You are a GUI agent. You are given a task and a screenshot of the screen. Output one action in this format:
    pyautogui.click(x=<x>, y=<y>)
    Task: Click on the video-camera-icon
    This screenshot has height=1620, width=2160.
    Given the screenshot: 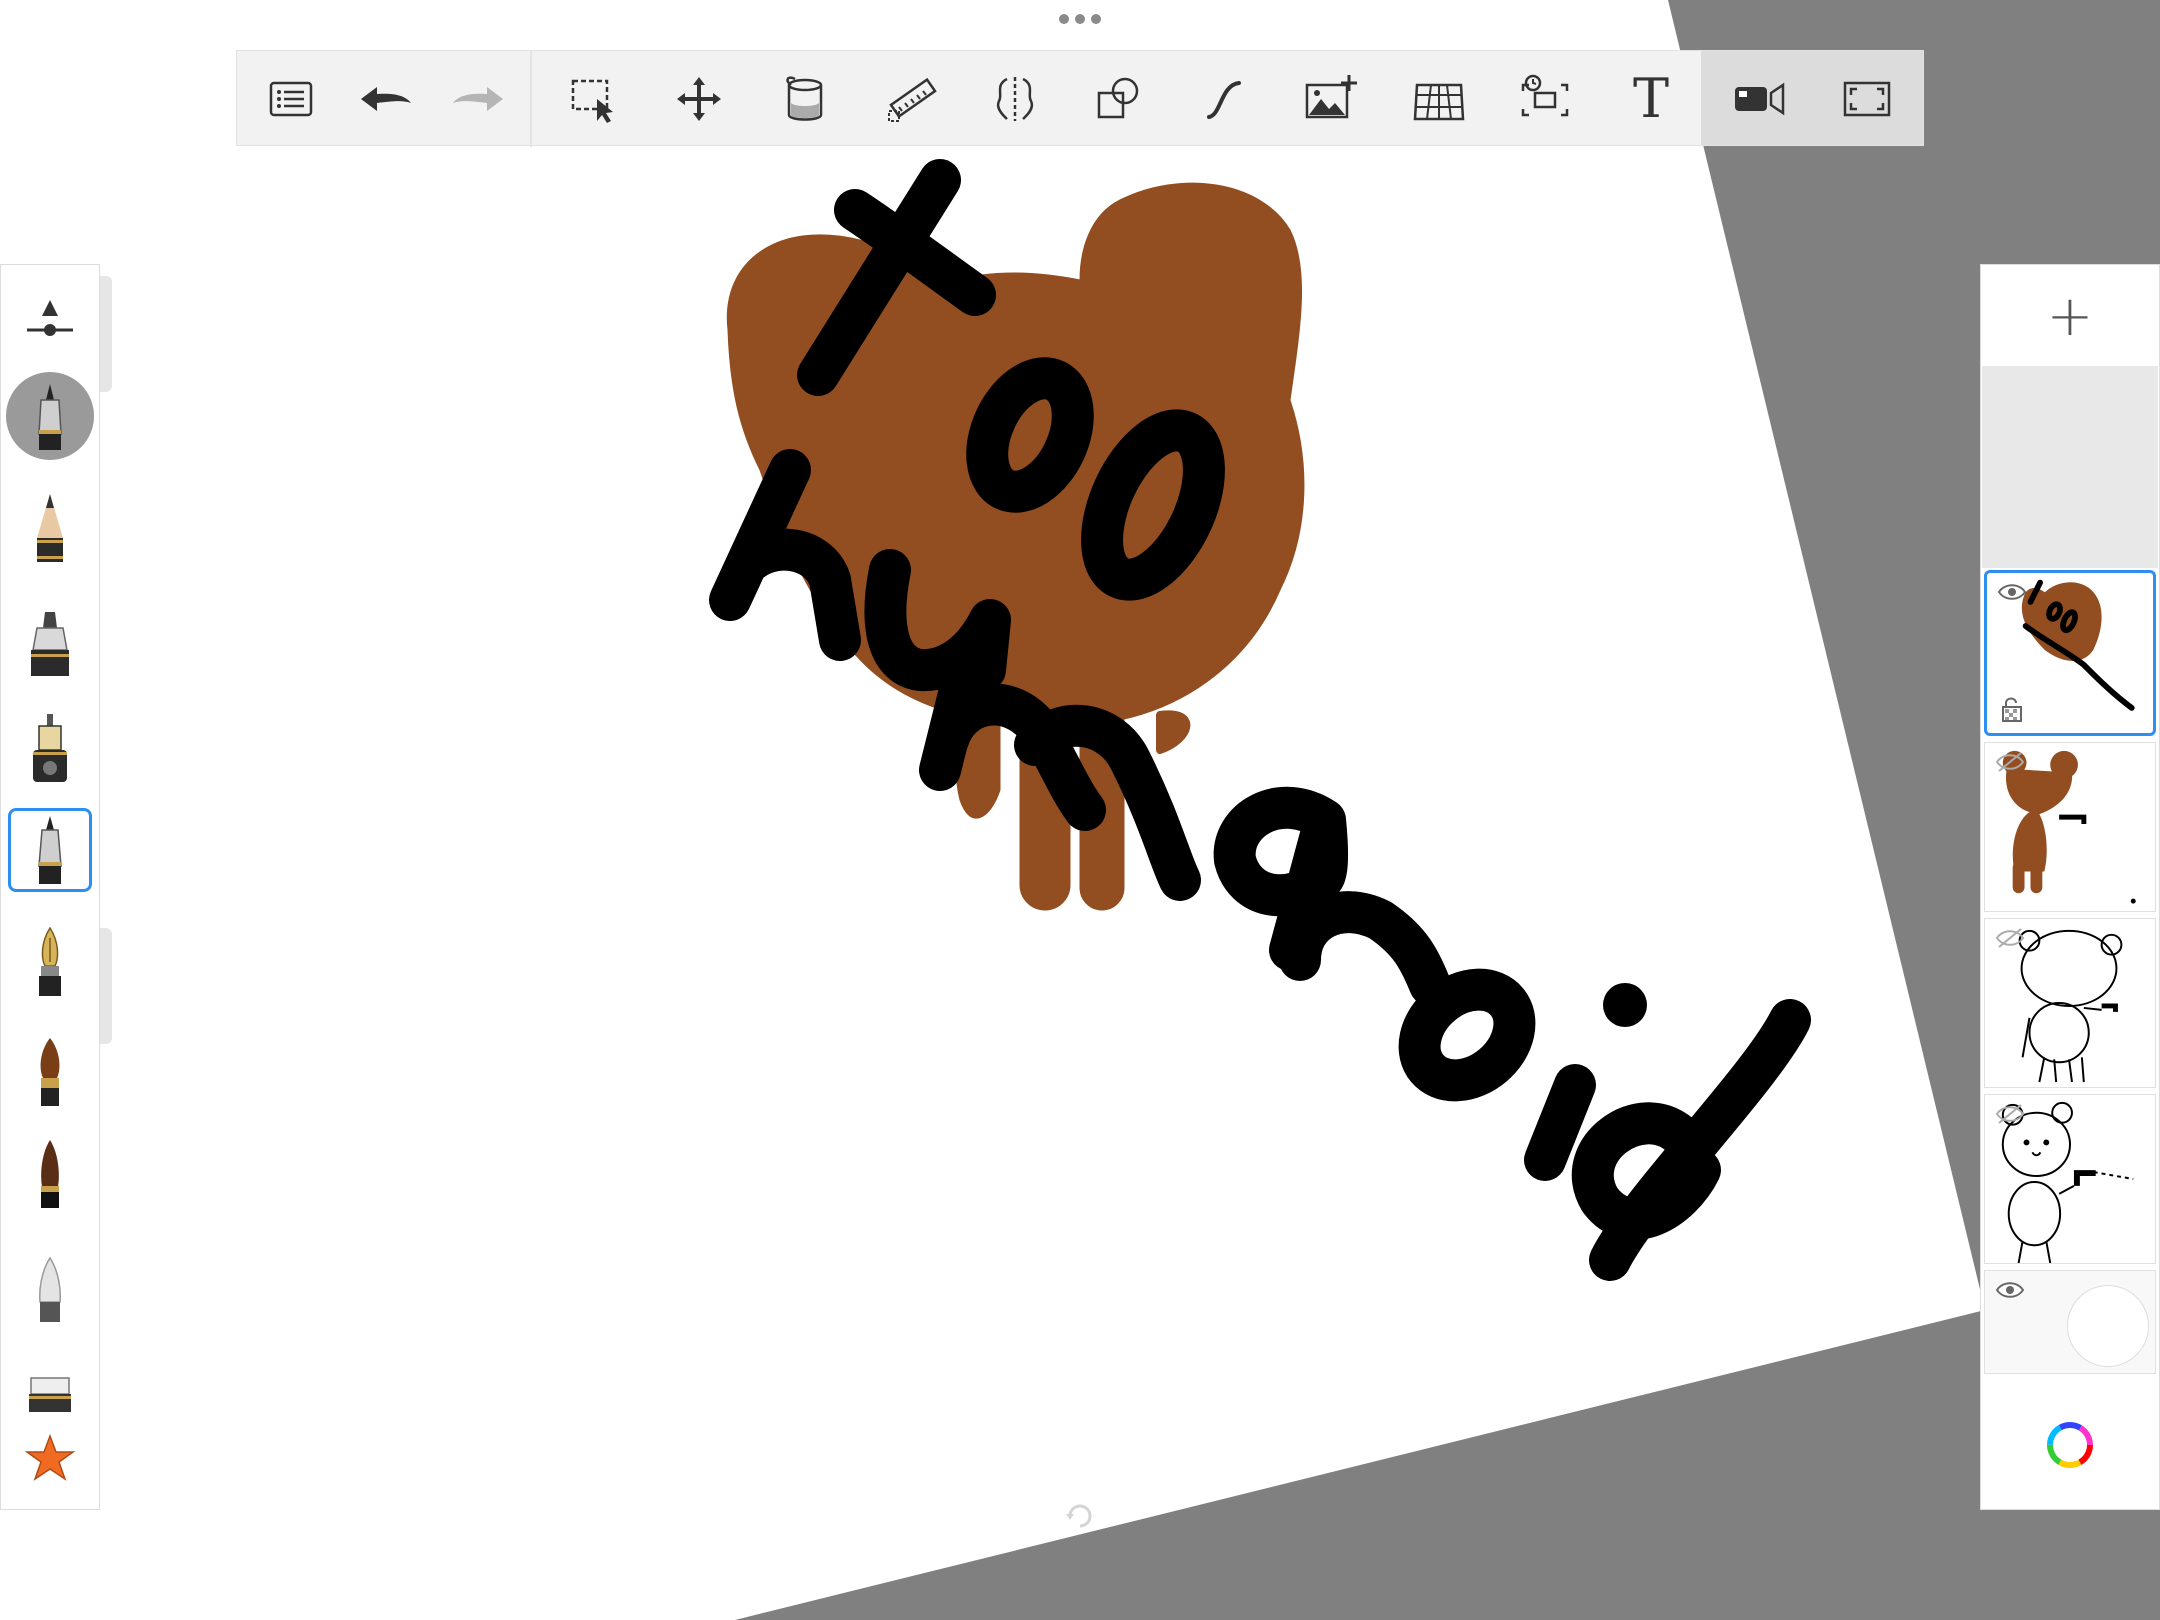 What is the action you would take?
    pyautogui.click(x=1760, y=99)
    